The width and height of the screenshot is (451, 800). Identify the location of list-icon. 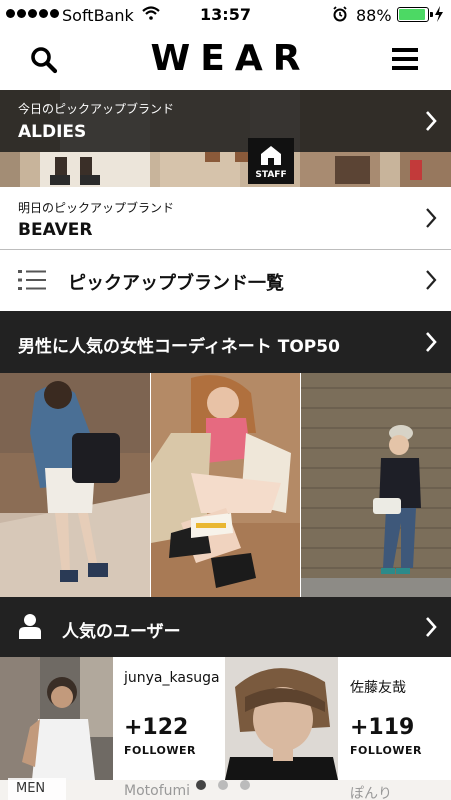
(32, 280).